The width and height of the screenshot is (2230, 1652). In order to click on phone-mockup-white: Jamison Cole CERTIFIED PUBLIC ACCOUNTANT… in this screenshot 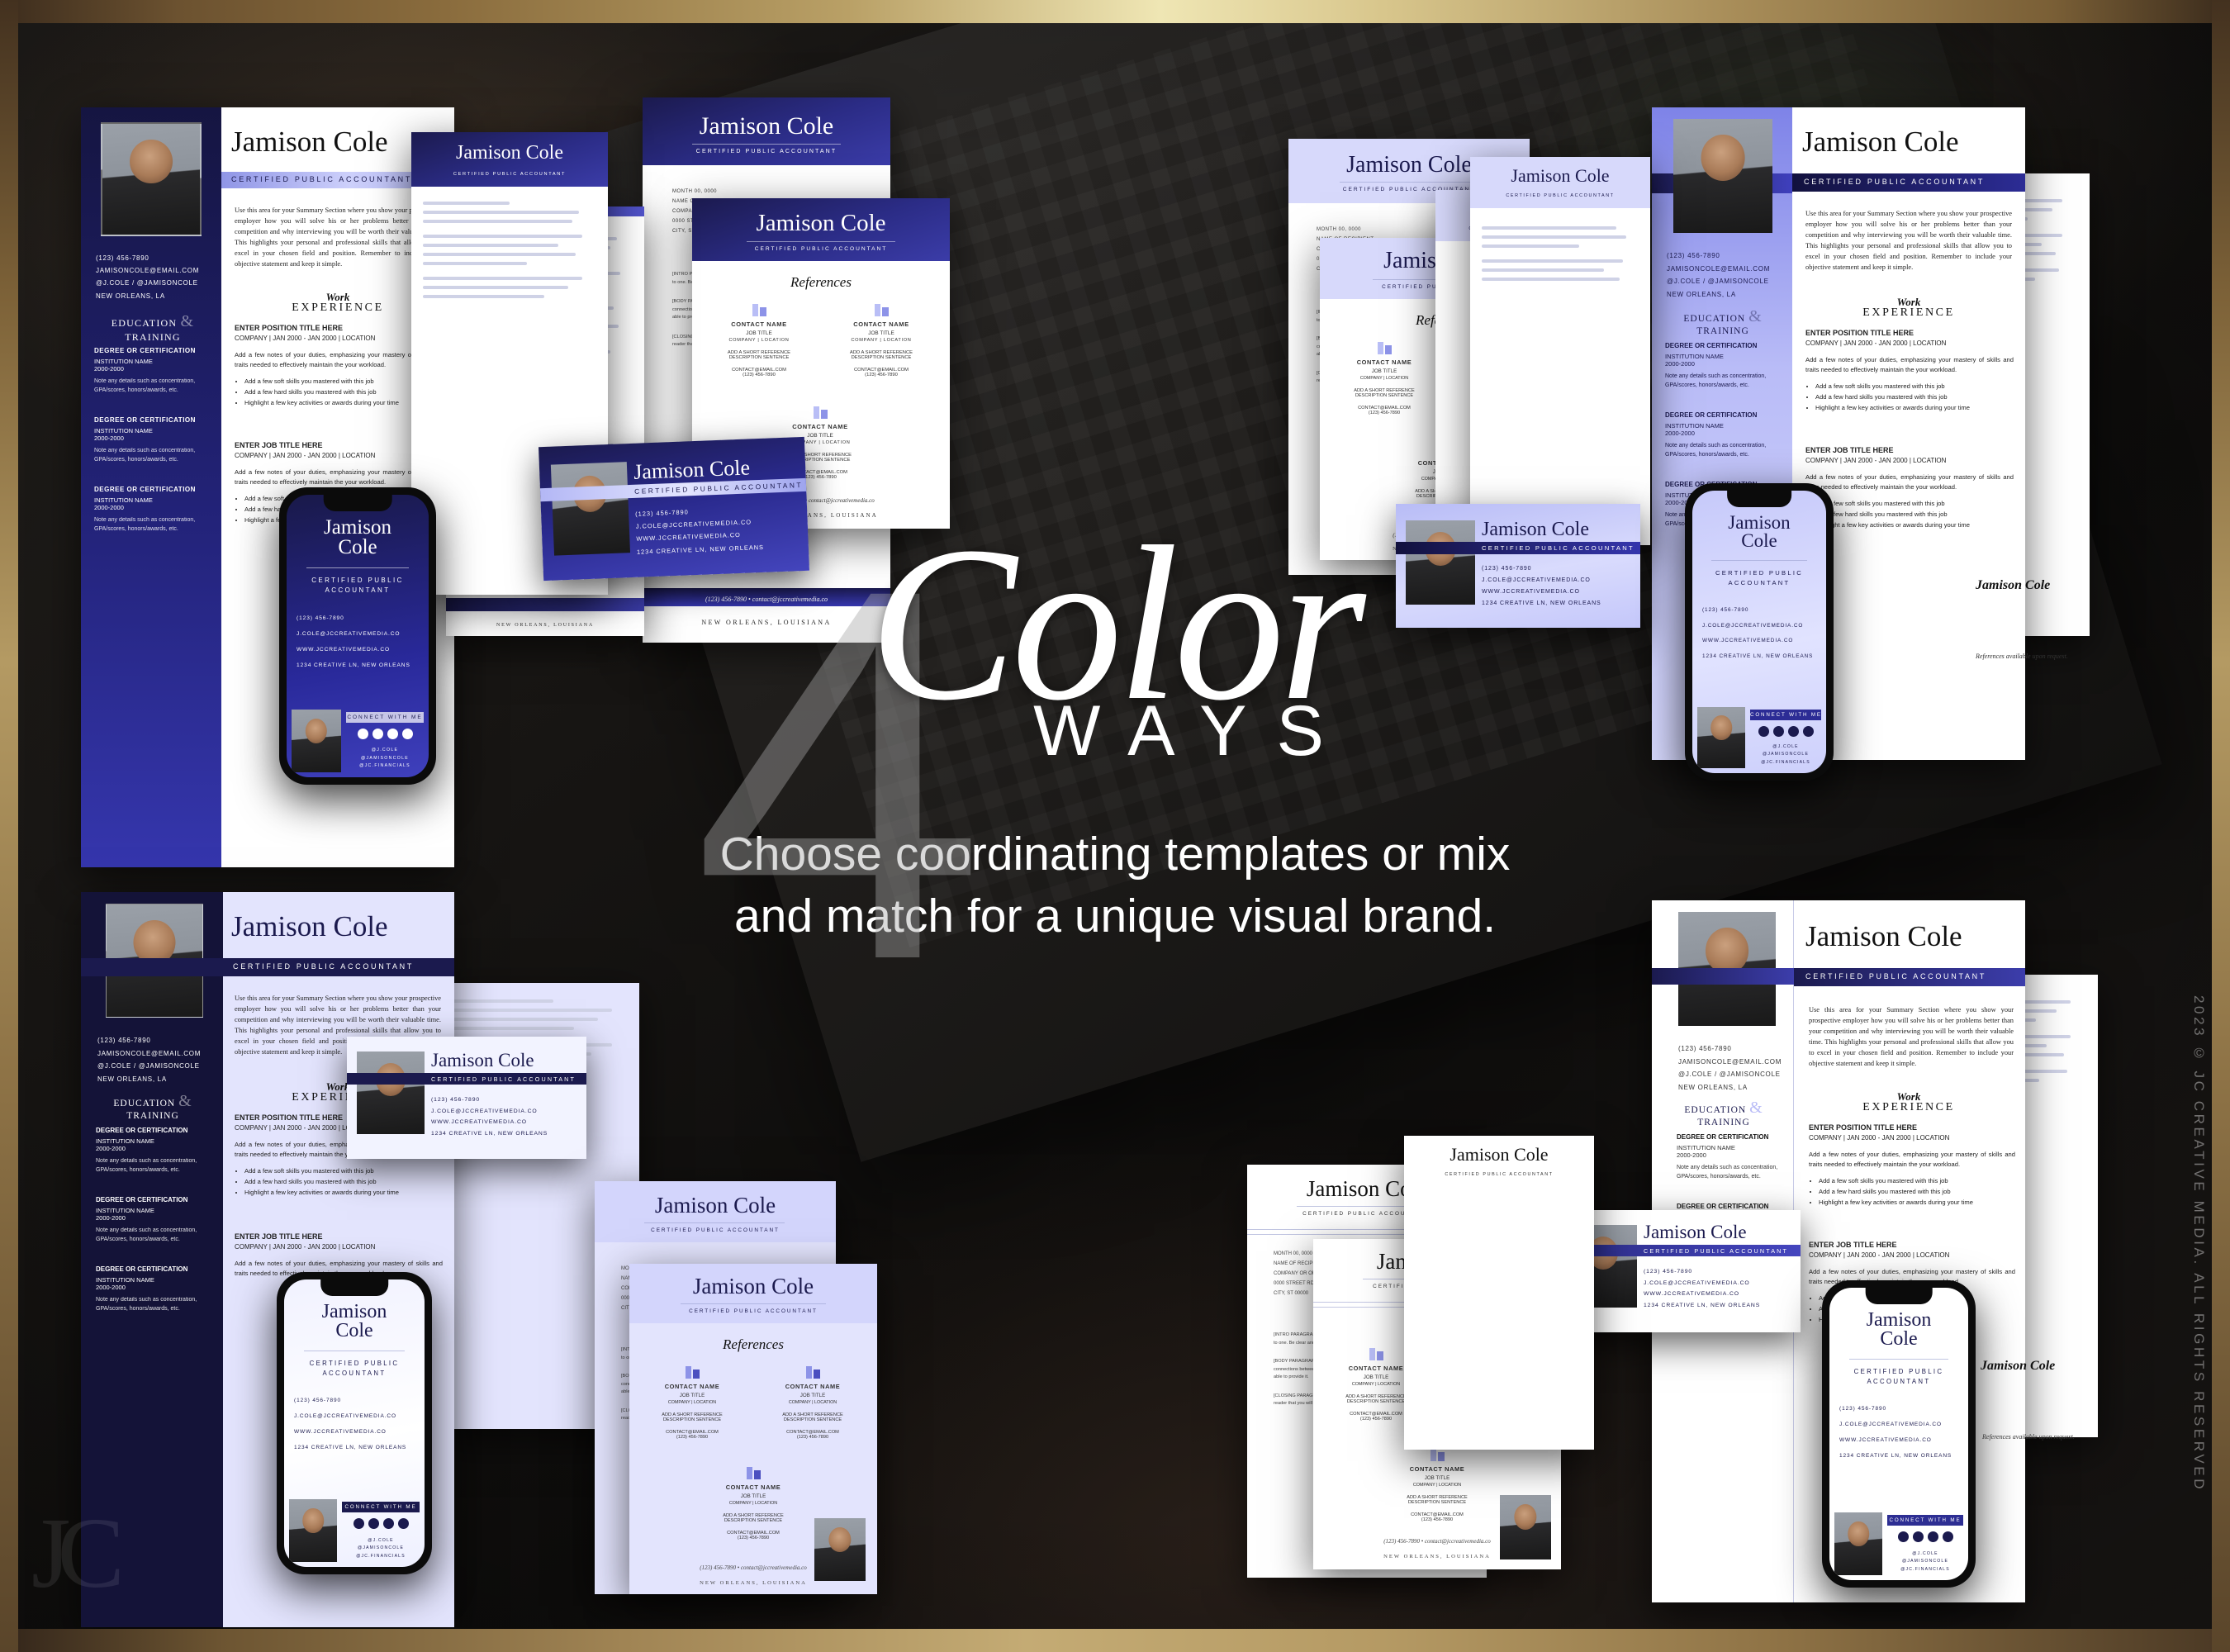, I will do `click(1899, 1434)`.